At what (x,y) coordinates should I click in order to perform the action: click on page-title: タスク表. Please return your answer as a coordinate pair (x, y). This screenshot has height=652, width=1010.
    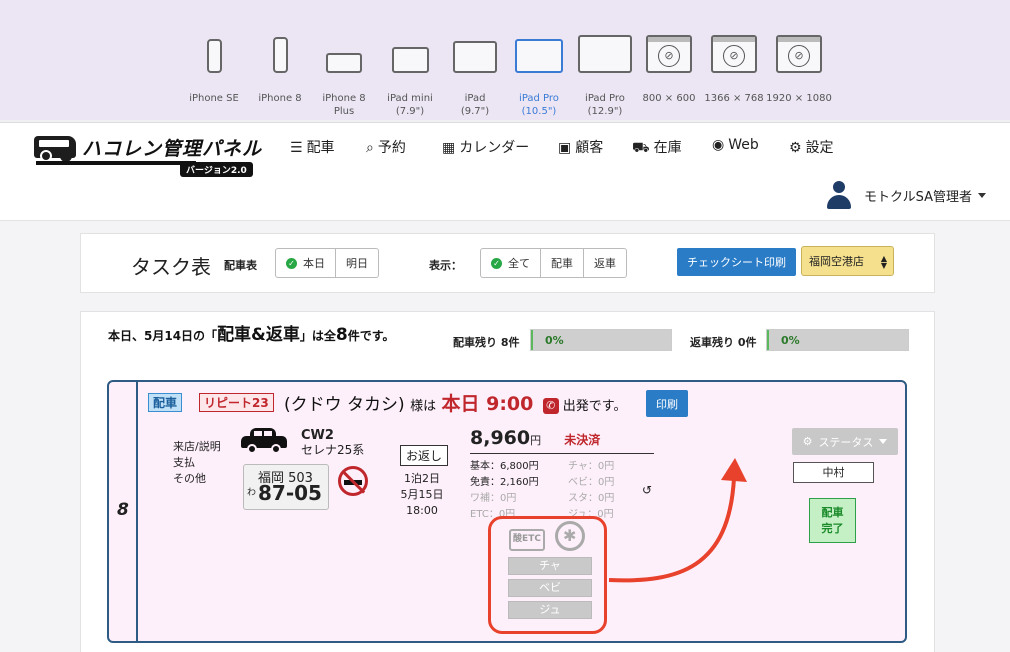
    Looking at the image, I should click on (171, 267).